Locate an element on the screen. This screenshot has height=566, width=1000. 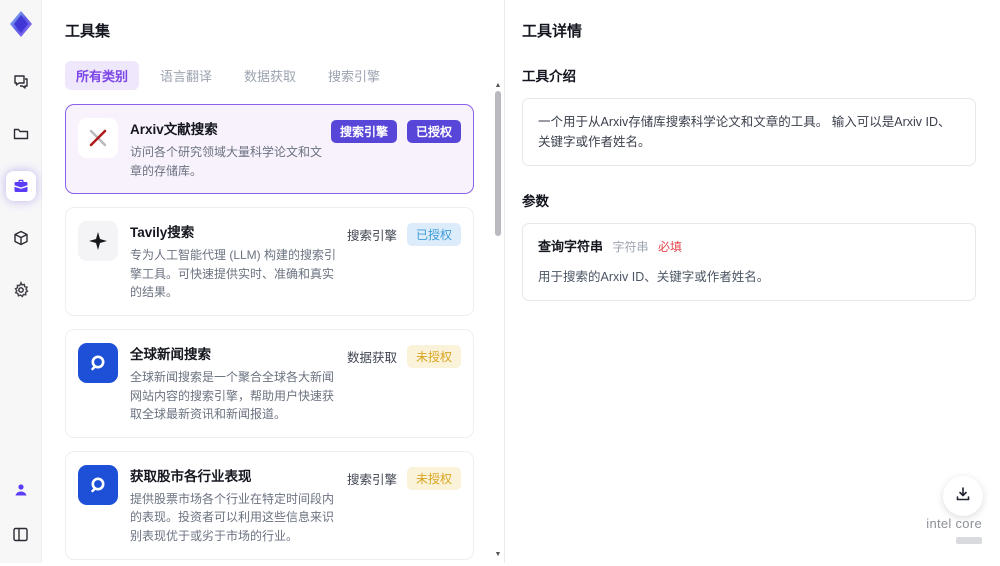
sidebar-item-user is located at coordinates (21, 490).